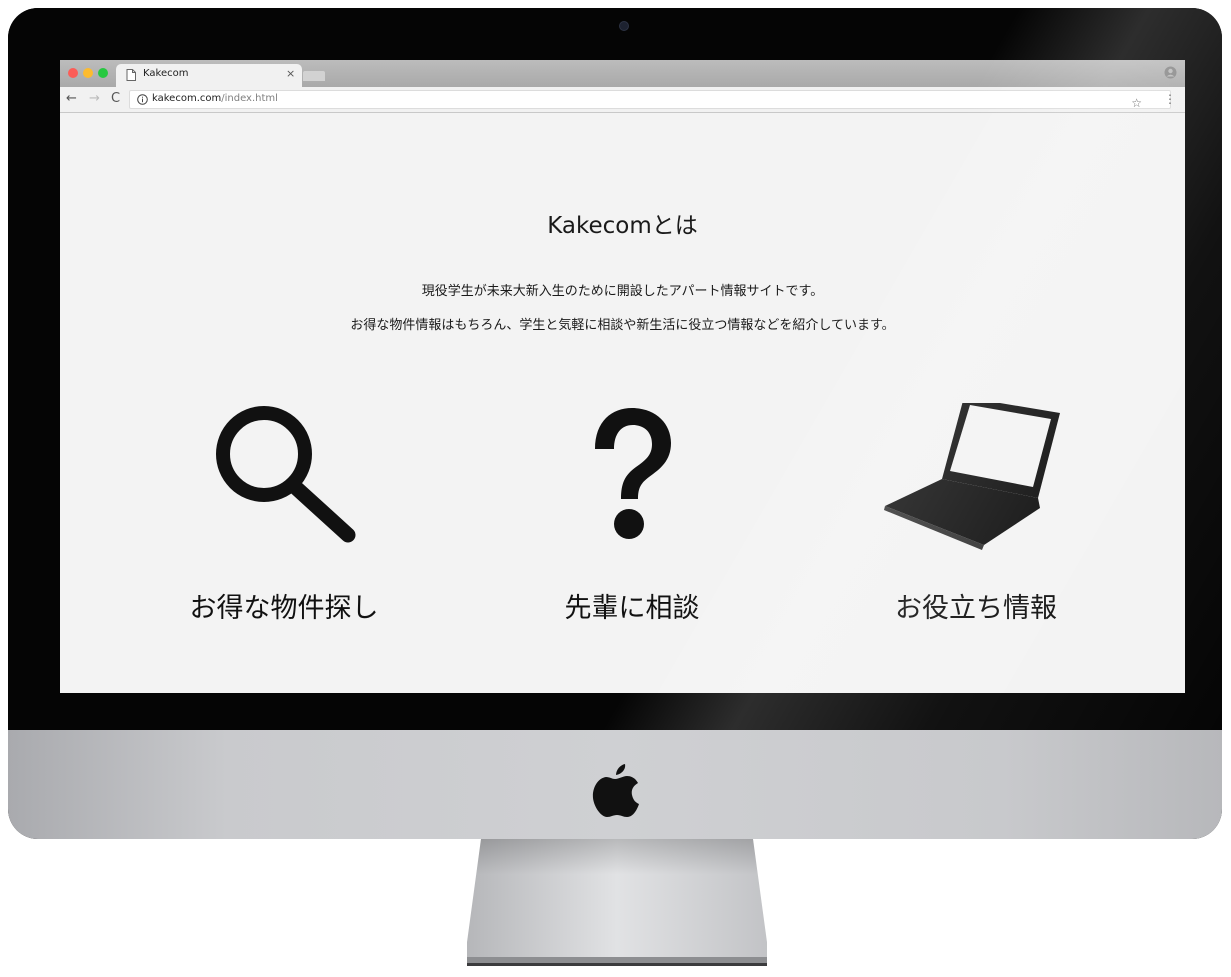 The height and width of the screenshot is (977, 1231). Describe the element at coordinates (71, 99) in the screenshot. I see `back-button: ←` at that location.